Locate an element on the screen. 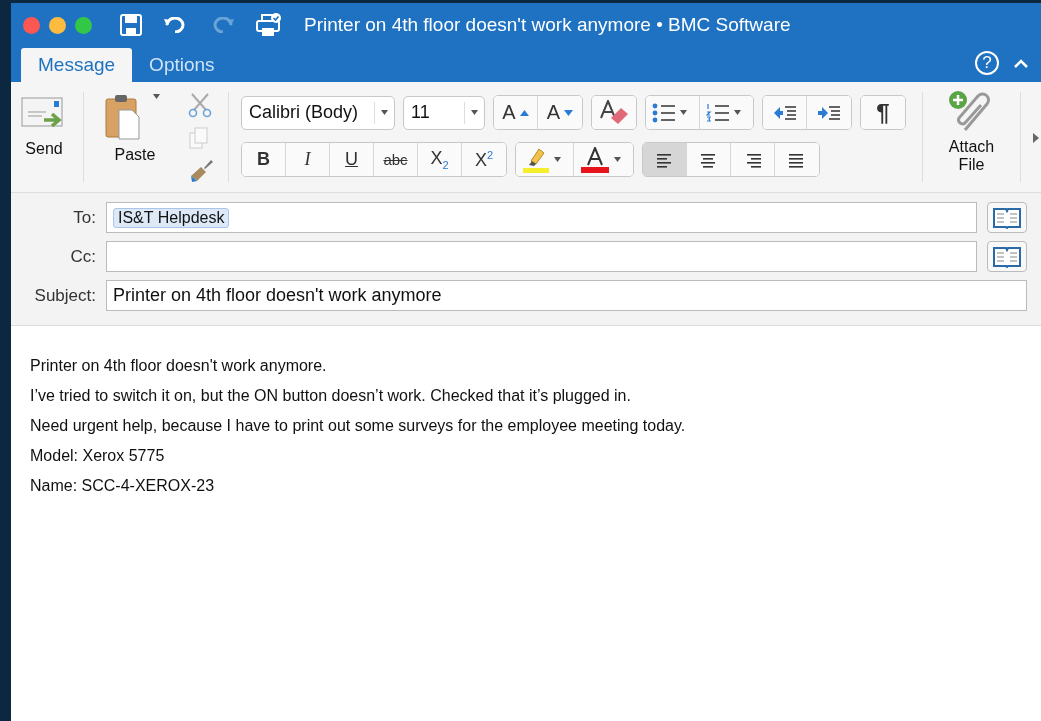 This screenshot has height=721, width=1041. printer-icon is located at coordinates (269, 25).